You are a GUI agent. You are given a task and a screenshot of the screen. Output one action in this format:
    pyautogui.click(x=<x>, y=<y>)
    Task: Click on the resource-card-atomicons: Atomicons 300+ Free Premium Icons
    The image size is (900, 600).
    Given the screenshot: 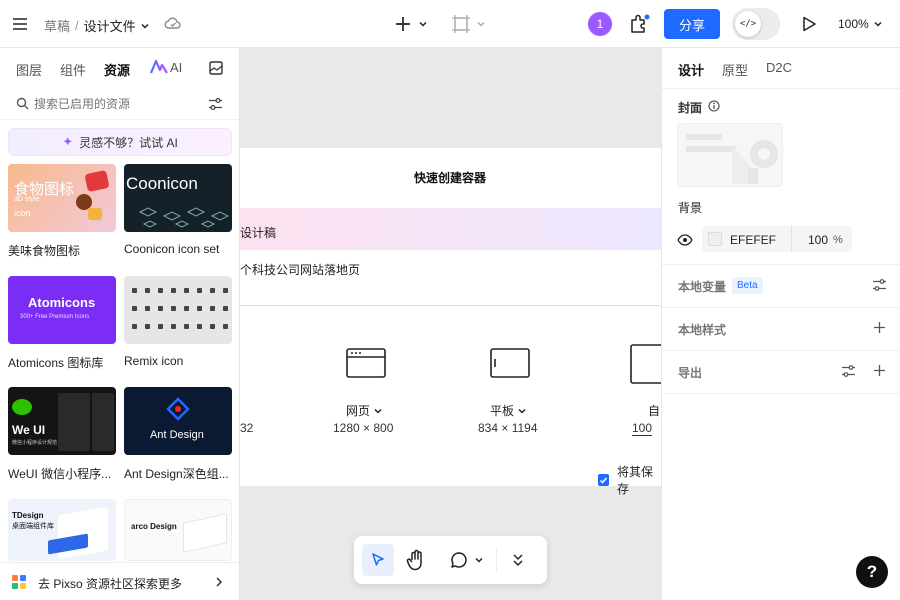 What is the action you would take?
    pyautogui.click(x=62, y=310)
    